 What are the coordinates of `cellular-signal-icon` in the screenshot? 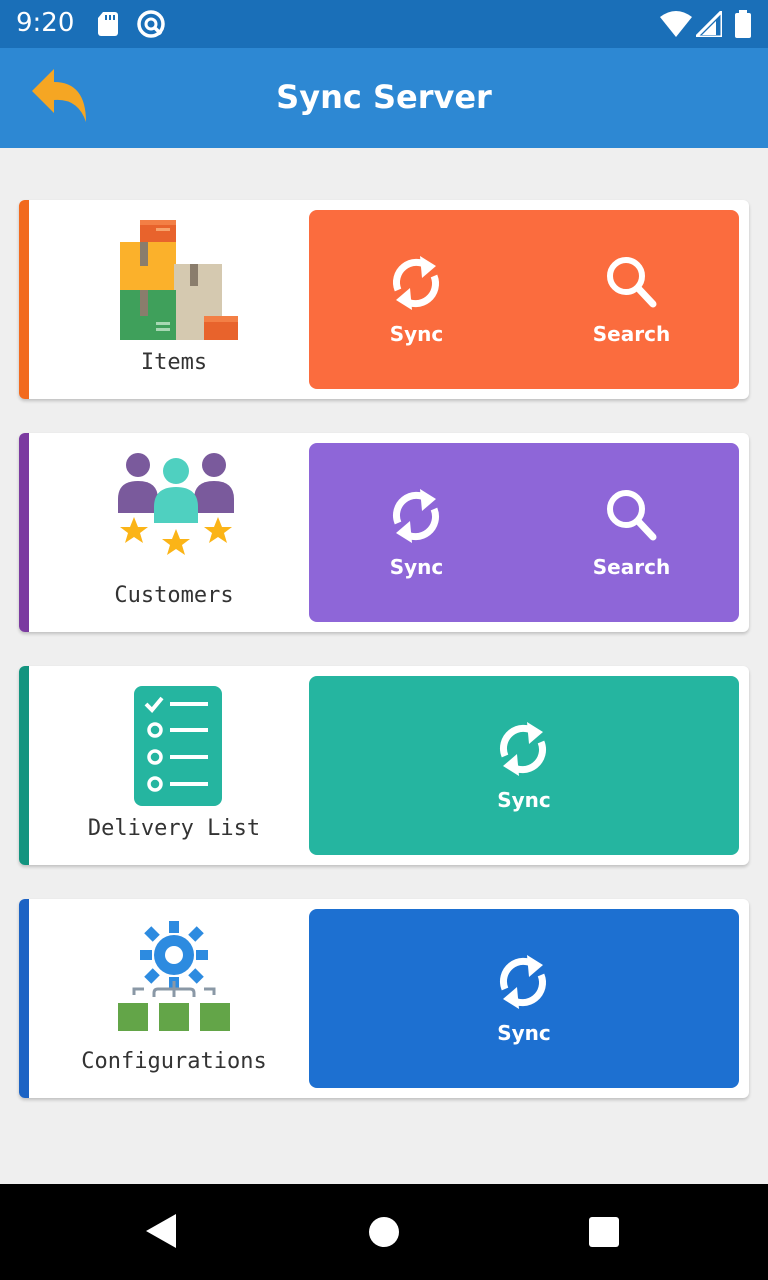 It's located at (709, 24).